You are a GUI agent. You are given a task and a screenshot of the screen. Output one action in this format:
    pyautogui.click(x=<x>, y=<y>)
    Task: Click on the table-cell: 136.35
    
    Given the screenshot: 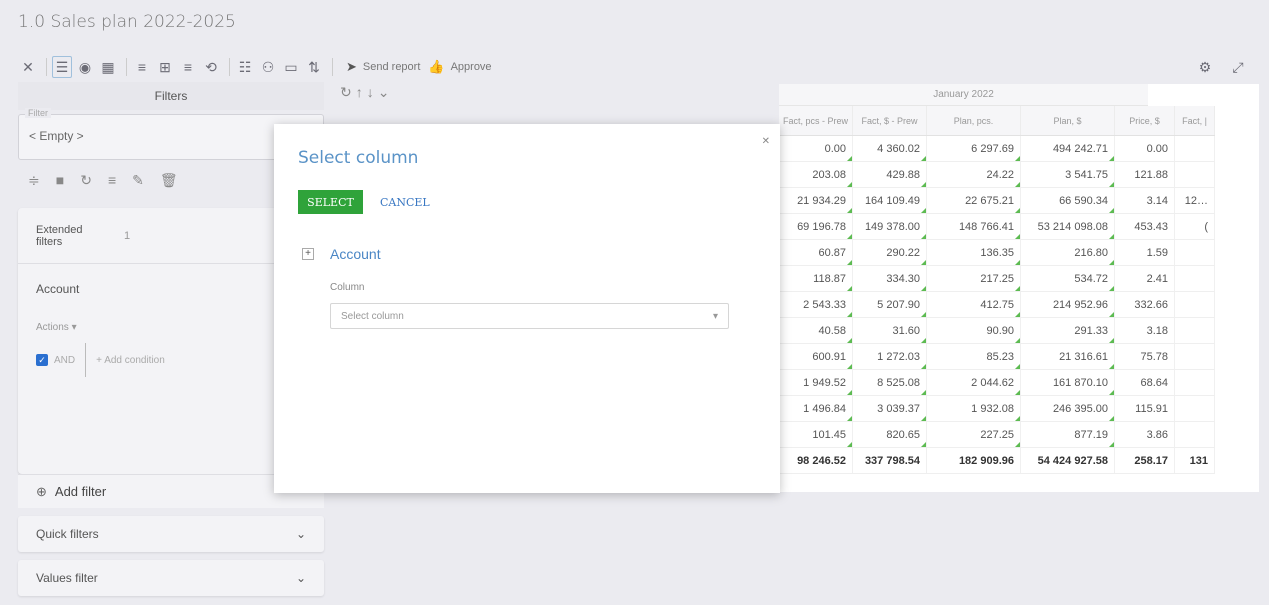 What is the action you would take?
    pyautogui.click(x=974, y=252)
    